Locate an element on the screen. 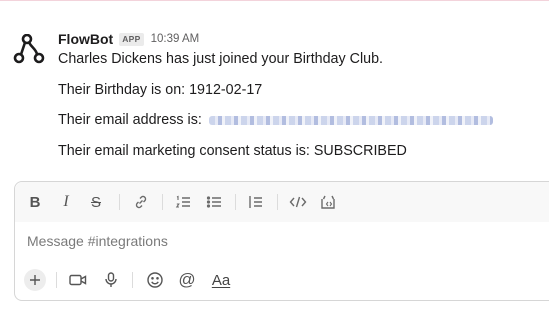 This screenshot has width=549, height=319. flowbot-avatar-icon is located at coordinates (30, 48).